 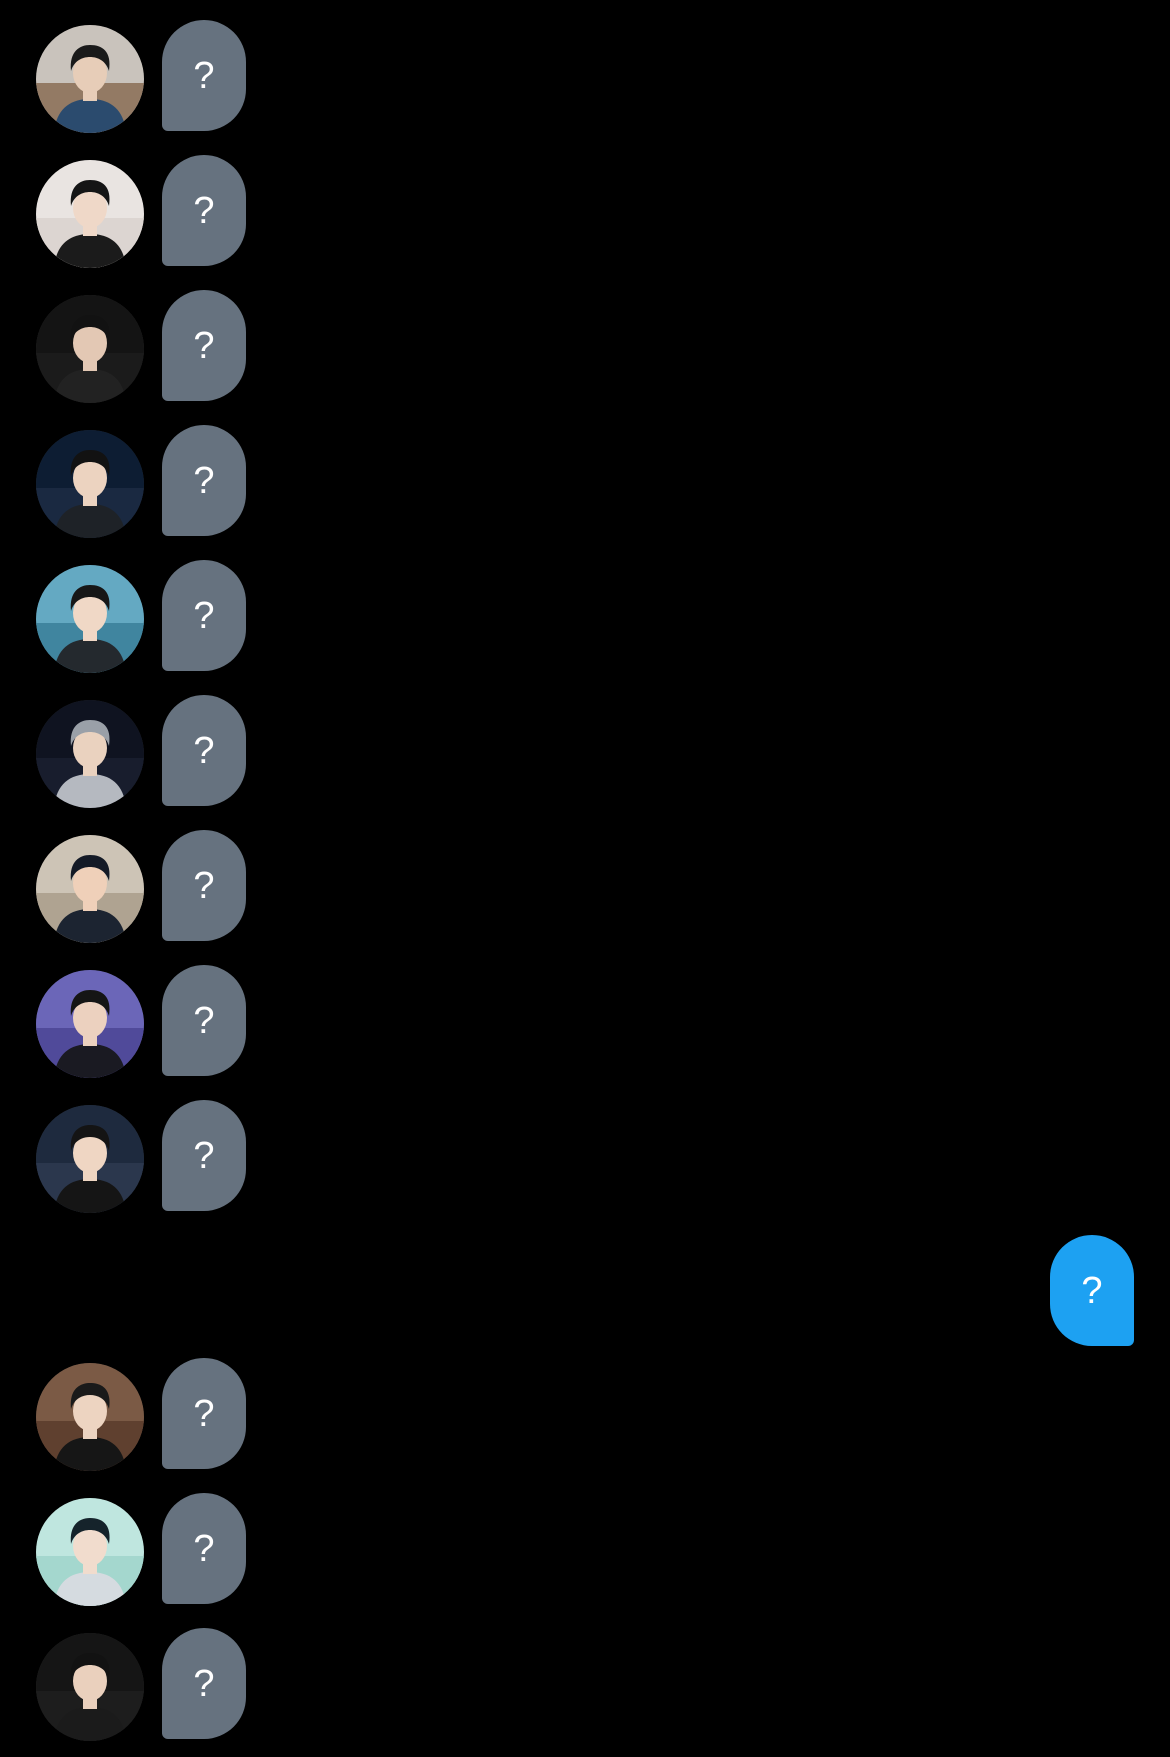 I want to click on message-bubble-outgoing: ?, so click(x=1092, y=1290).